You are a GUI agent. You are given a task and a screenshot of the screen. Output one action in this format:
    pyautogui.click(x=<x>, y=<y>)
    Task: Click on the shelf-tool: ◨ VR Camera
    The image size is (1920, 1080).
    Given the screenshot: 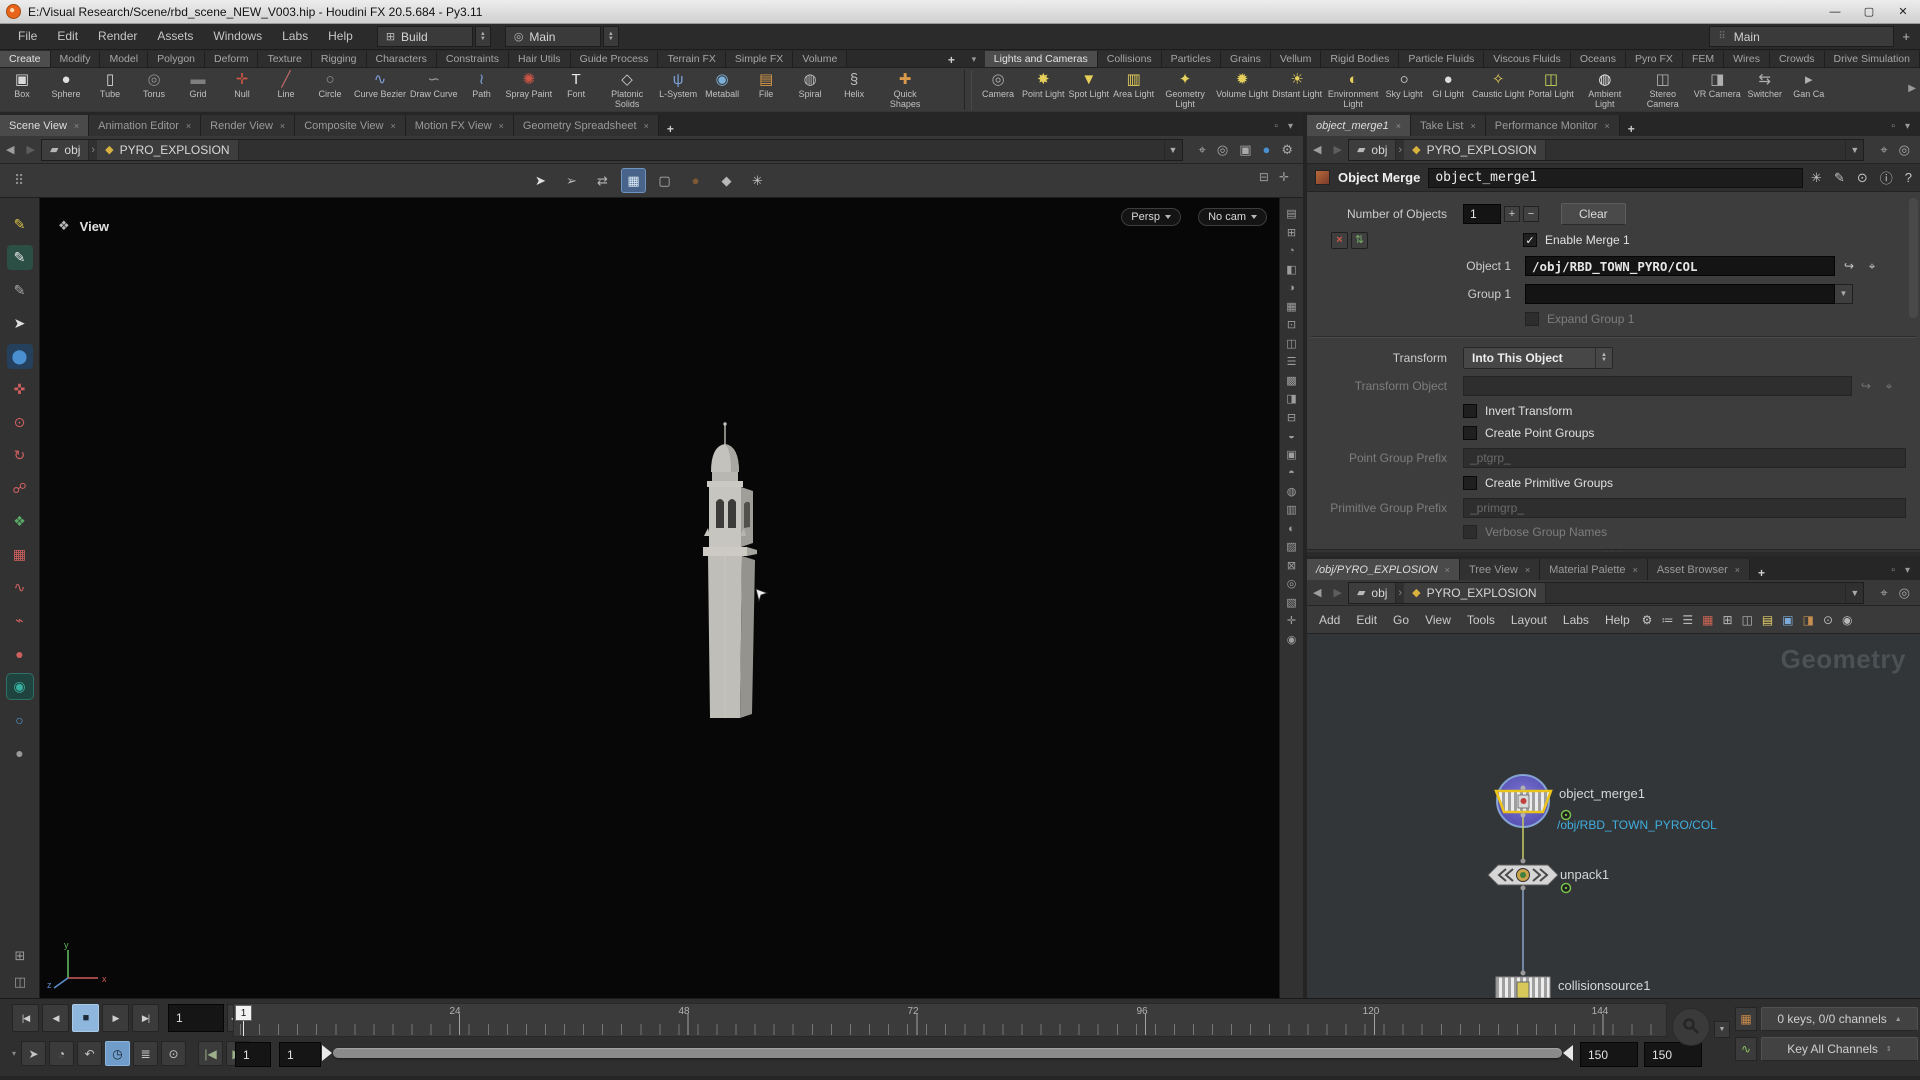 What is the action you would take?
    pyautogui.click(x=1717, y=89)
    